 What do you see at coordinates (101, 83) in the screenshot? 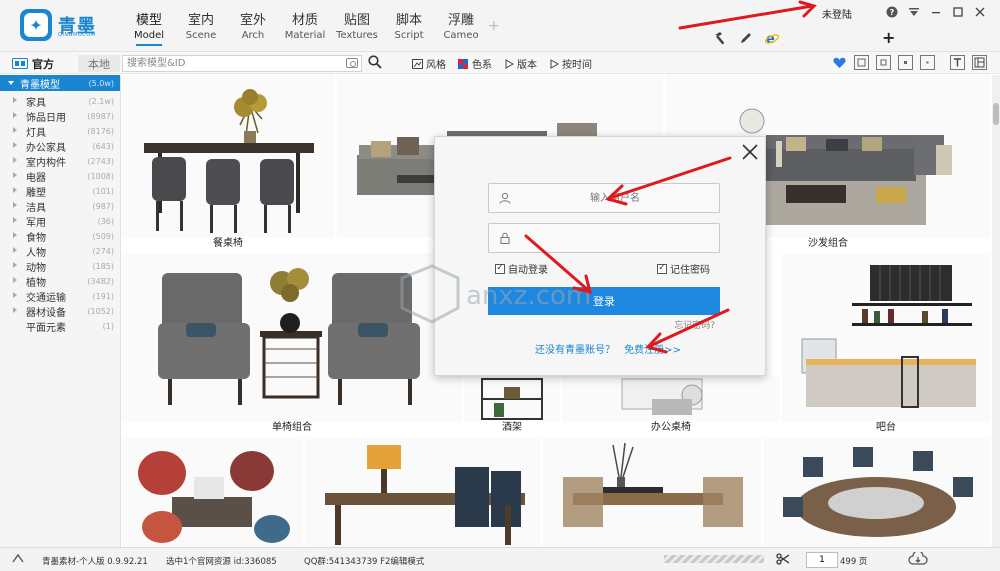
I see `category-count: (5.0w)` at bounding box center [101, 83].